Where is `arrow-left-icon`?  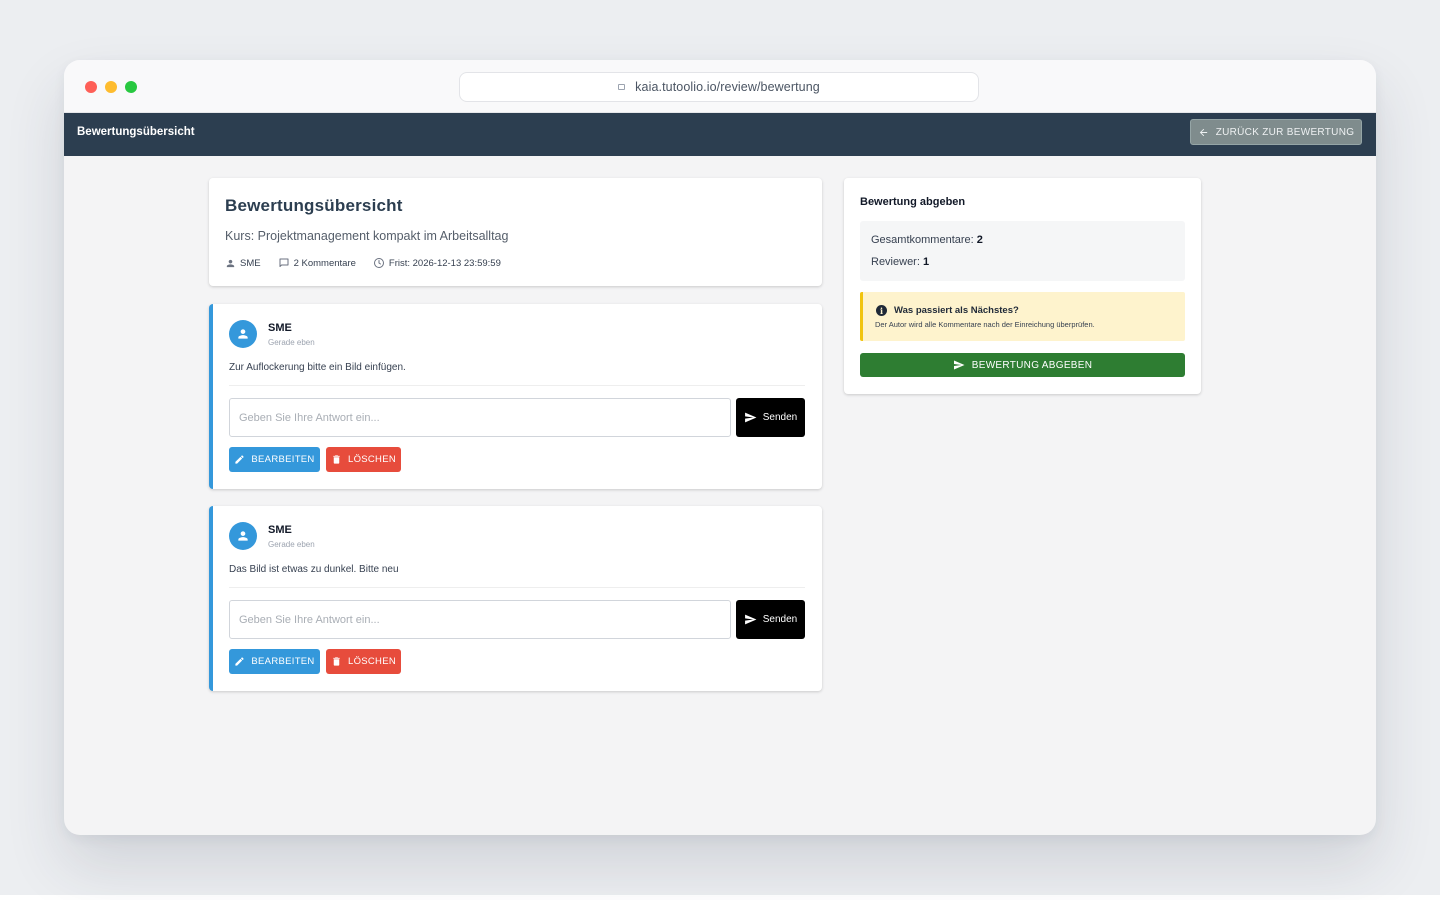
arrow-left-icon is located at coordinates (1203, 132).